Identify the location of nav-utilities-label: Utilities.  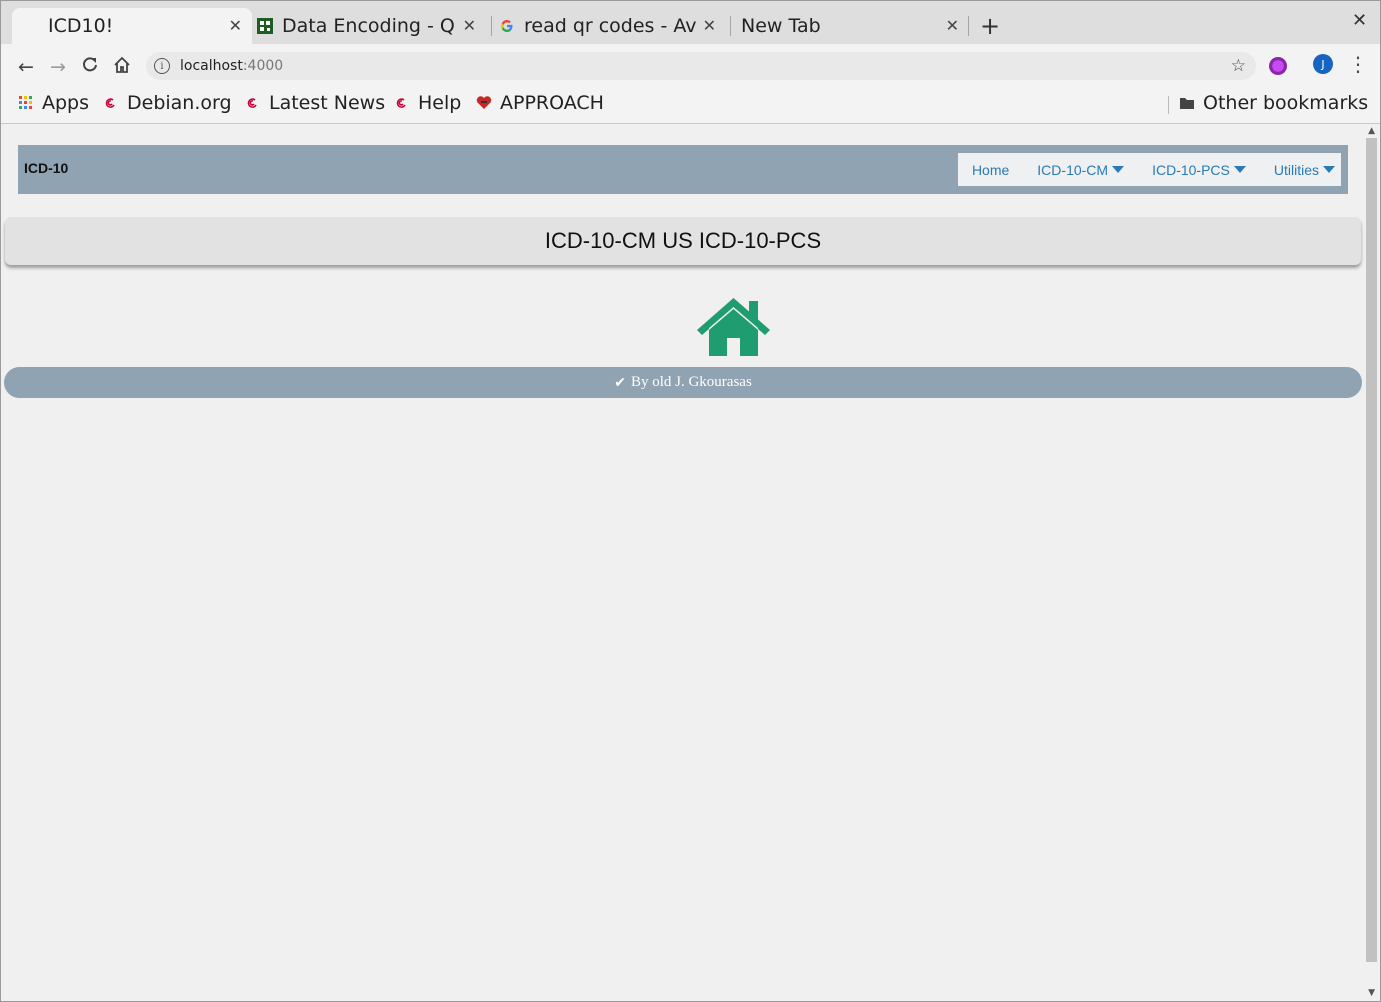
(1296, 169).